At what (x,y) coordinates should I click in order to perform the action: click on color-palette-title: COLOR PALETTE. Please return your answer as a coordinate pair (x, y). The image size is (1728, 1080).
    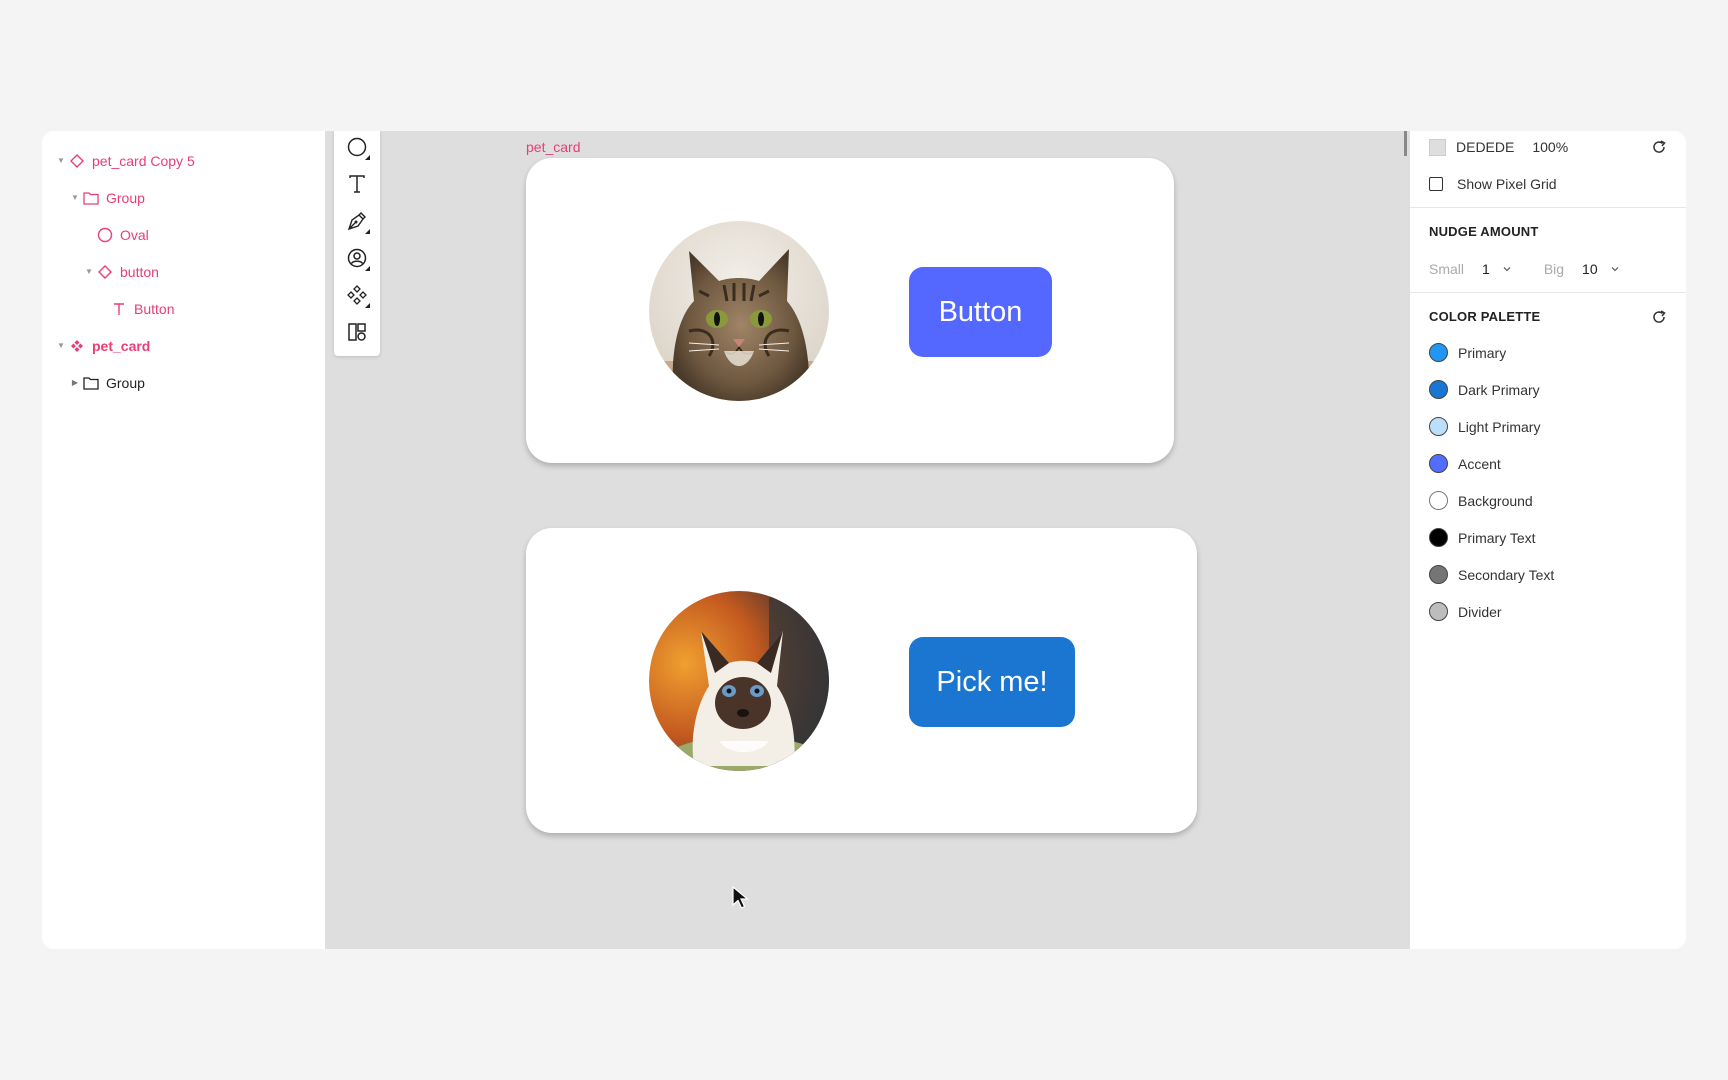
    Looking at the image, I should click on (1485, 316).